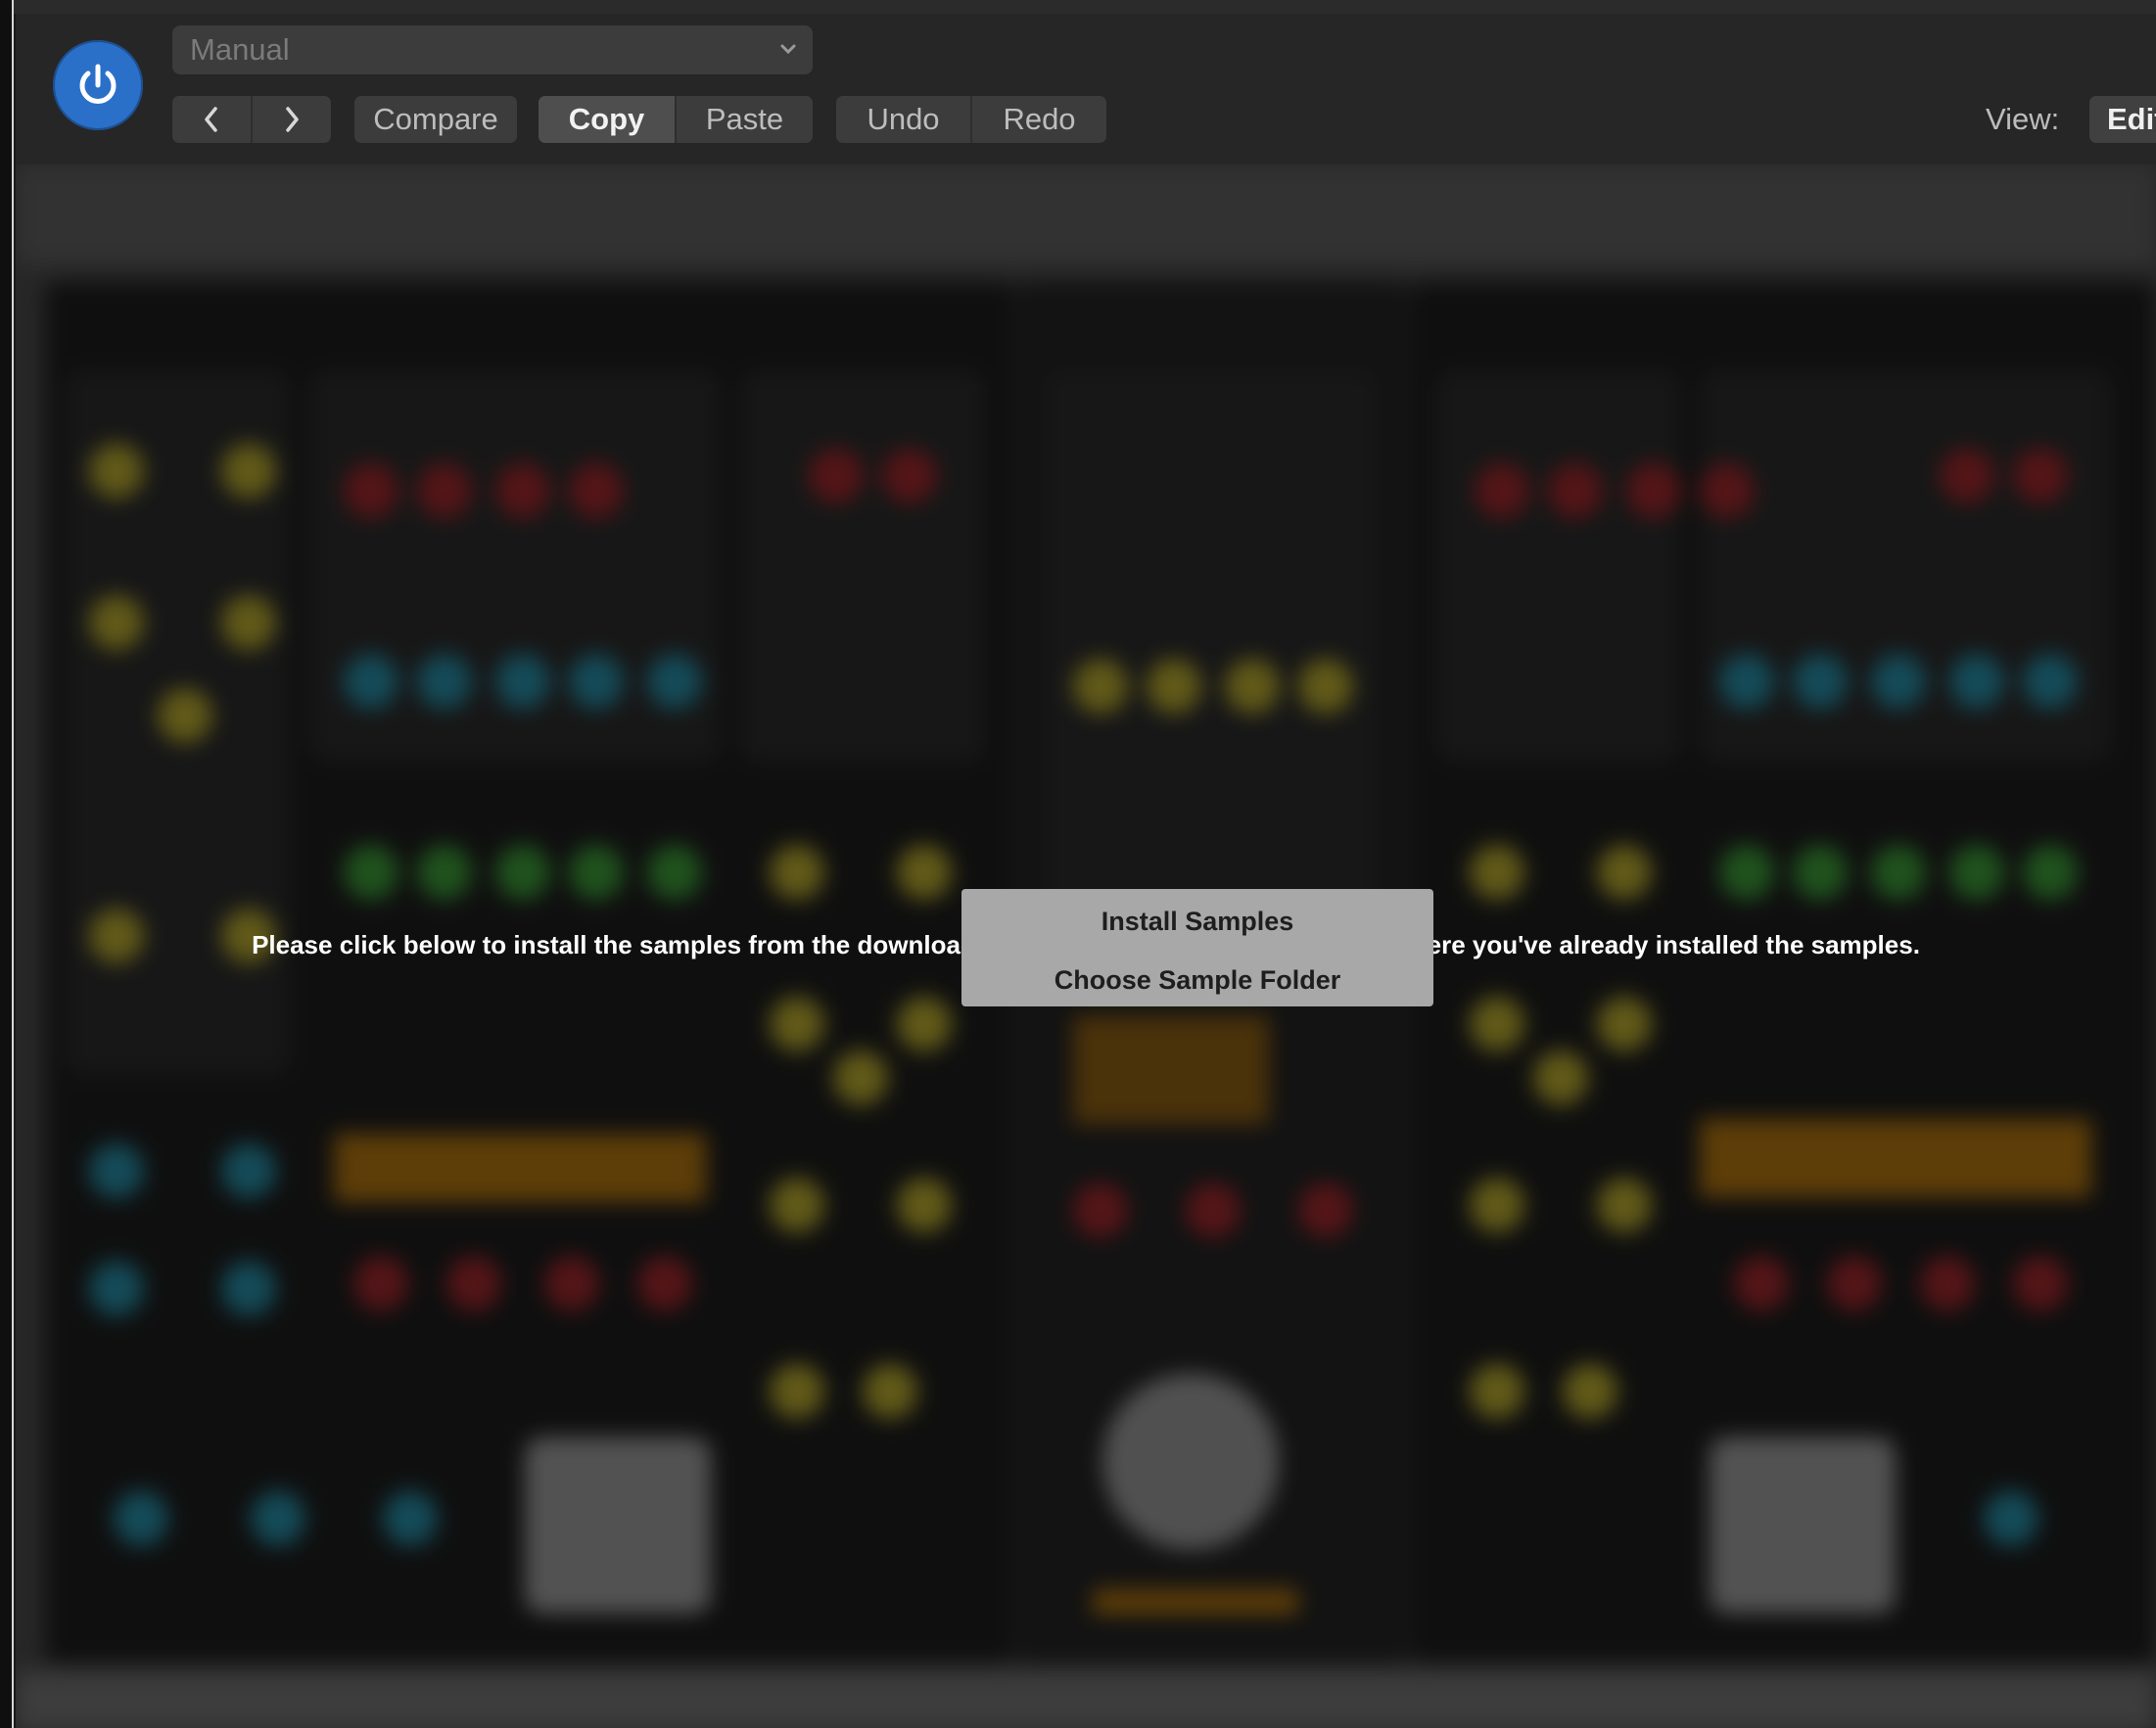 The height and width of the screenshot is (1728, 2156). What do you see at coordinates (1197, 980) in the screenshot?
I see `choose-sample-folder-button: Choose Sample Folder` at bounding box center [1197, 980].